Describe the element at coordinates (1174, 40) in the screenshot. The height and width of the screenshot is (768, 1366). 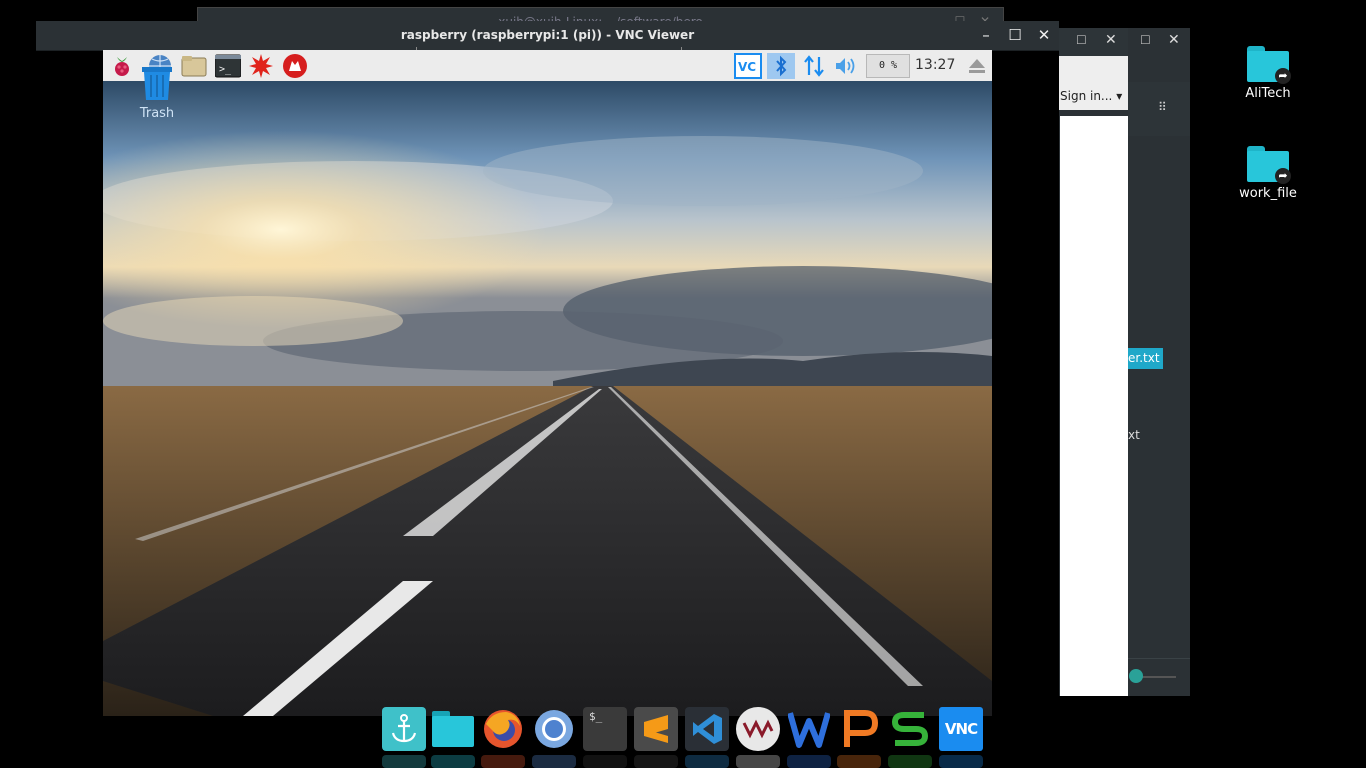
I see `files-close-icon: ✕` at that location.